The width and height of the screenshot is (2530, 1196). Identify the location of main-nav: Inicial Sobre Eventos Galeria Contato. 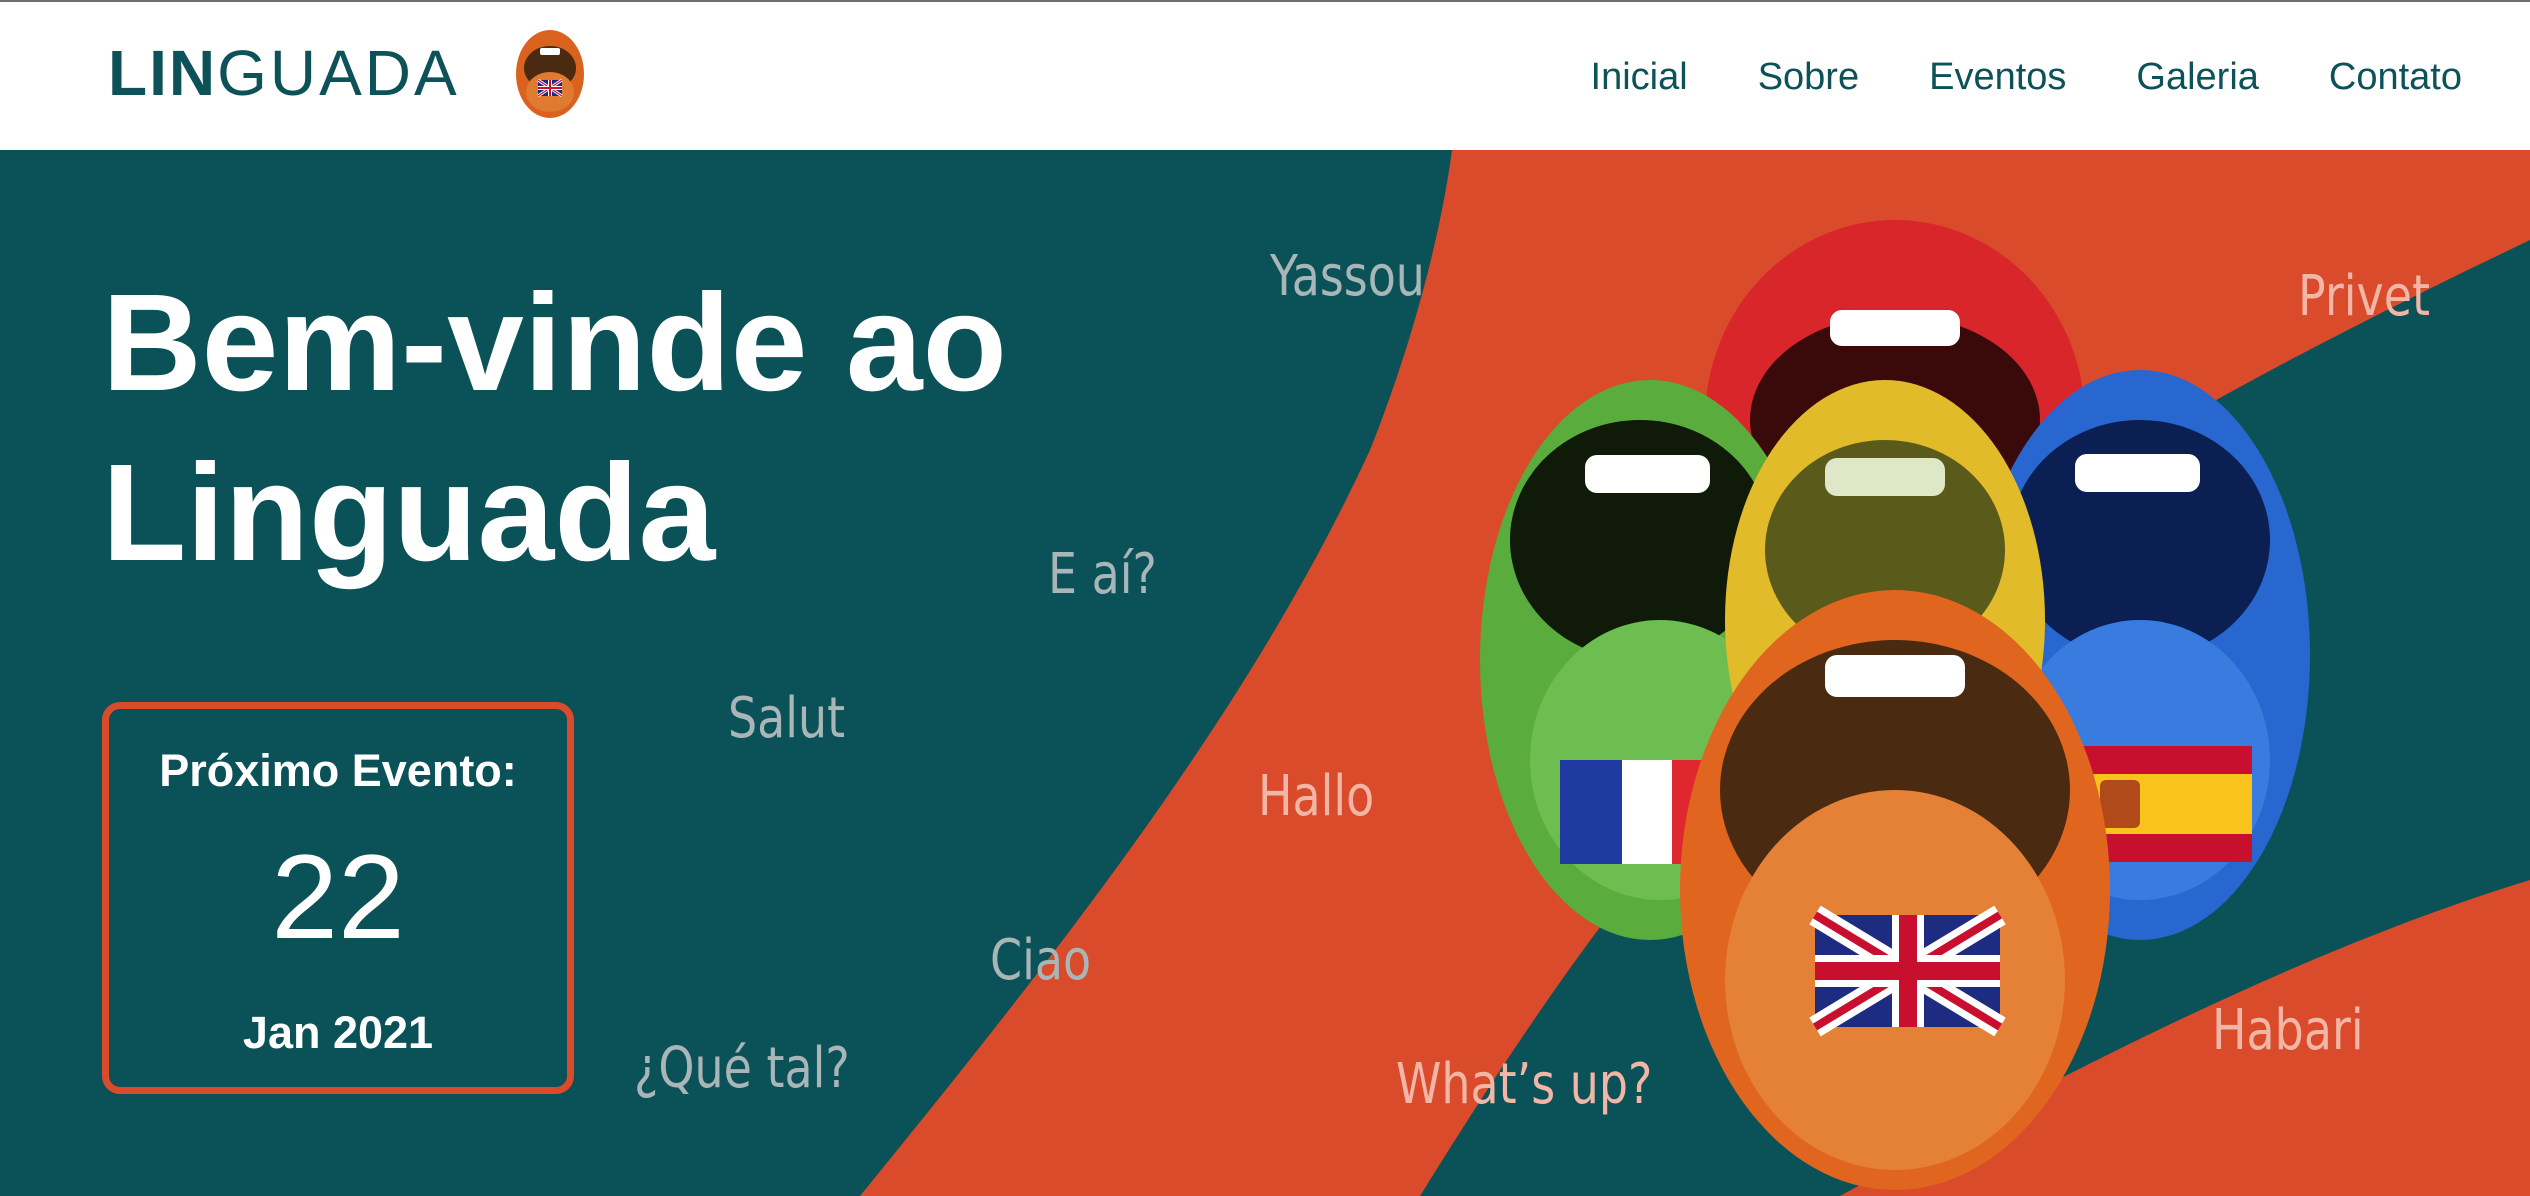
(1991, 77).